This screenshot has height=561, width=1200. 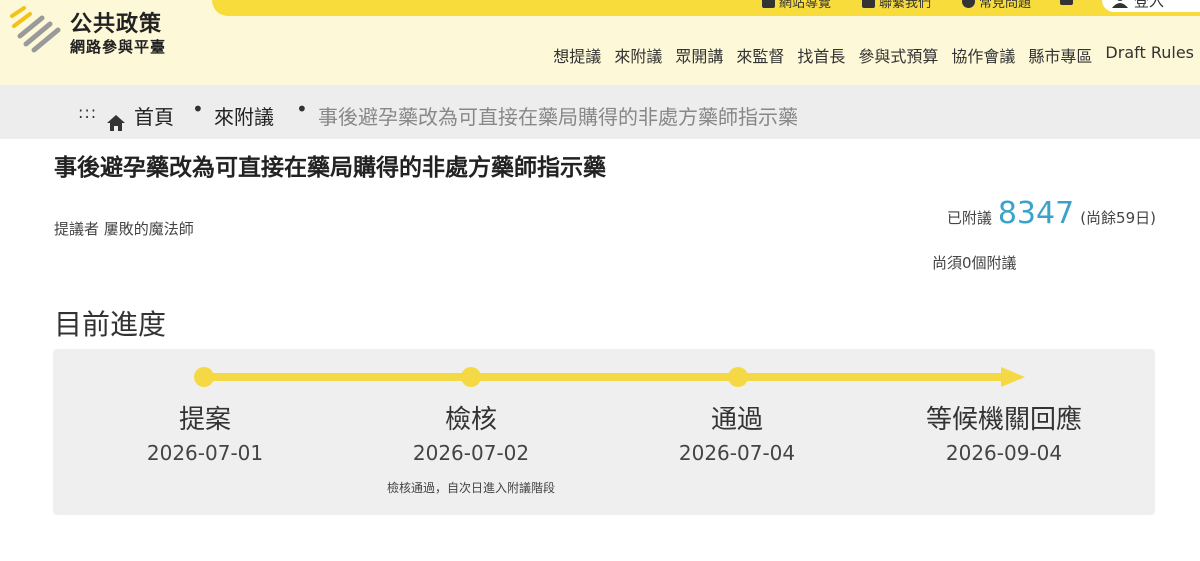 What do you see at coordinates (968, 4) in the screenshot?
I see `question-icon` at bounding box center [968, 4].